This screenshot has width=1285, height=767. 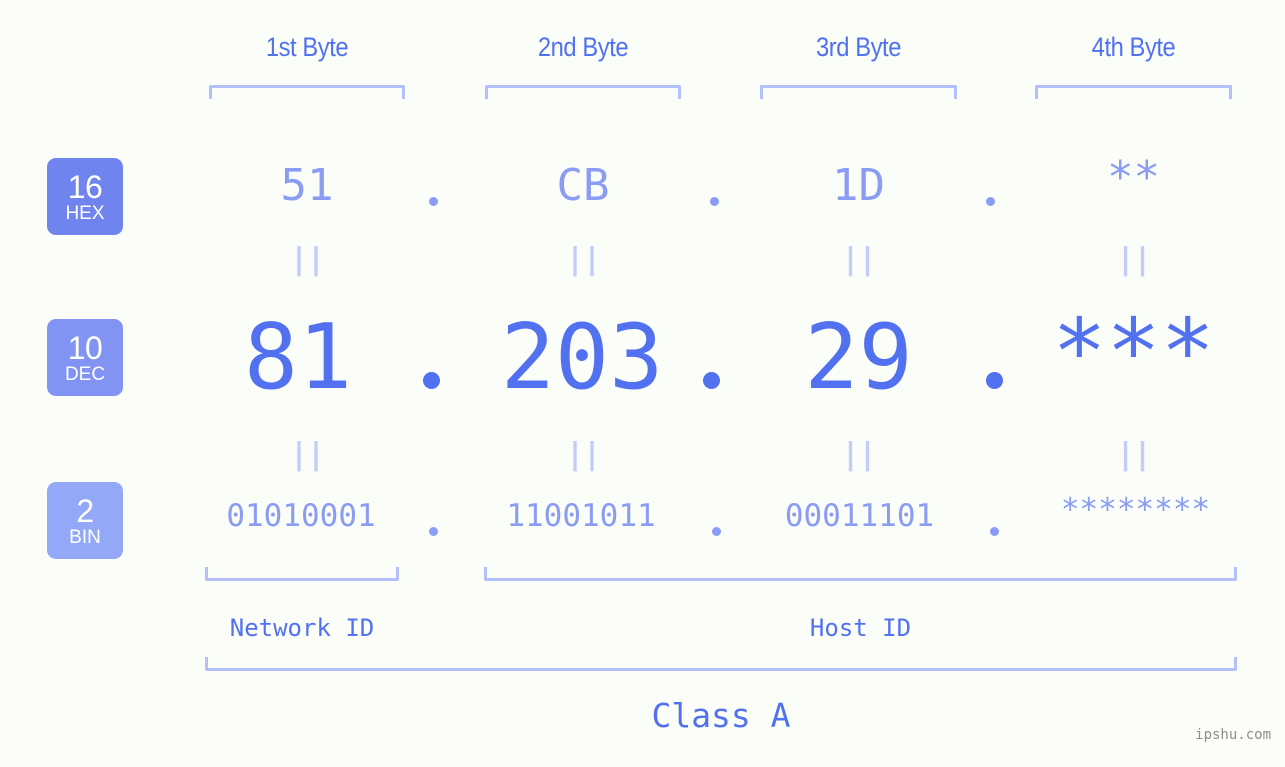 What do you see at coordinates (298, 357) in the screenshot?
I see `dec-byte-1: 81` at bounding box center [298, 357].